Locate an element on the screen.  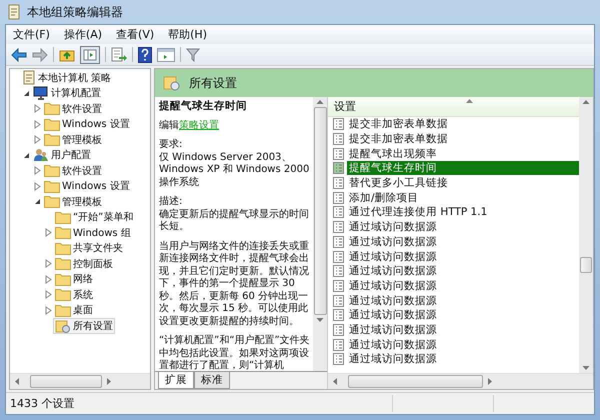
tree-item: 控制面板 is located at coordinates (84, 264).